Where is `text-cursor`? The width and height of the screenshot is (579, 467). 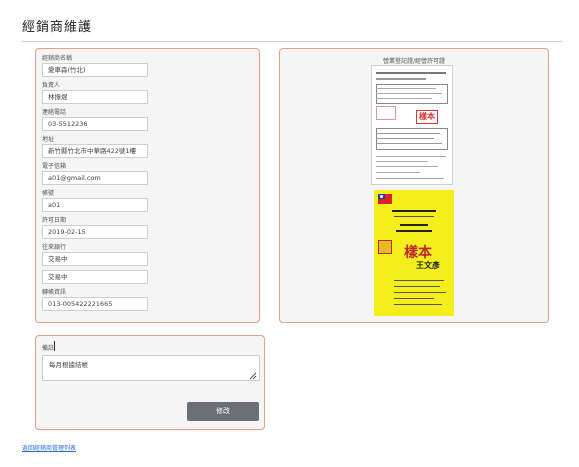 text-cursor is located at coordinates (54, 346).